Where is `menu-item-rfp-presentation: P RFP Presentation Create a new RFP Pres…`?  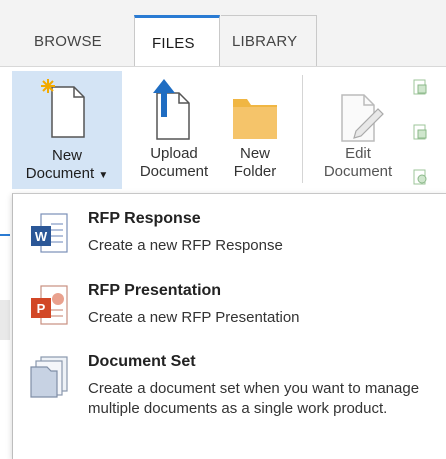 menu-item-rfp-presentation: P RFP Presentation Create a new RFP Pres… is located at coordinates (229, 310).